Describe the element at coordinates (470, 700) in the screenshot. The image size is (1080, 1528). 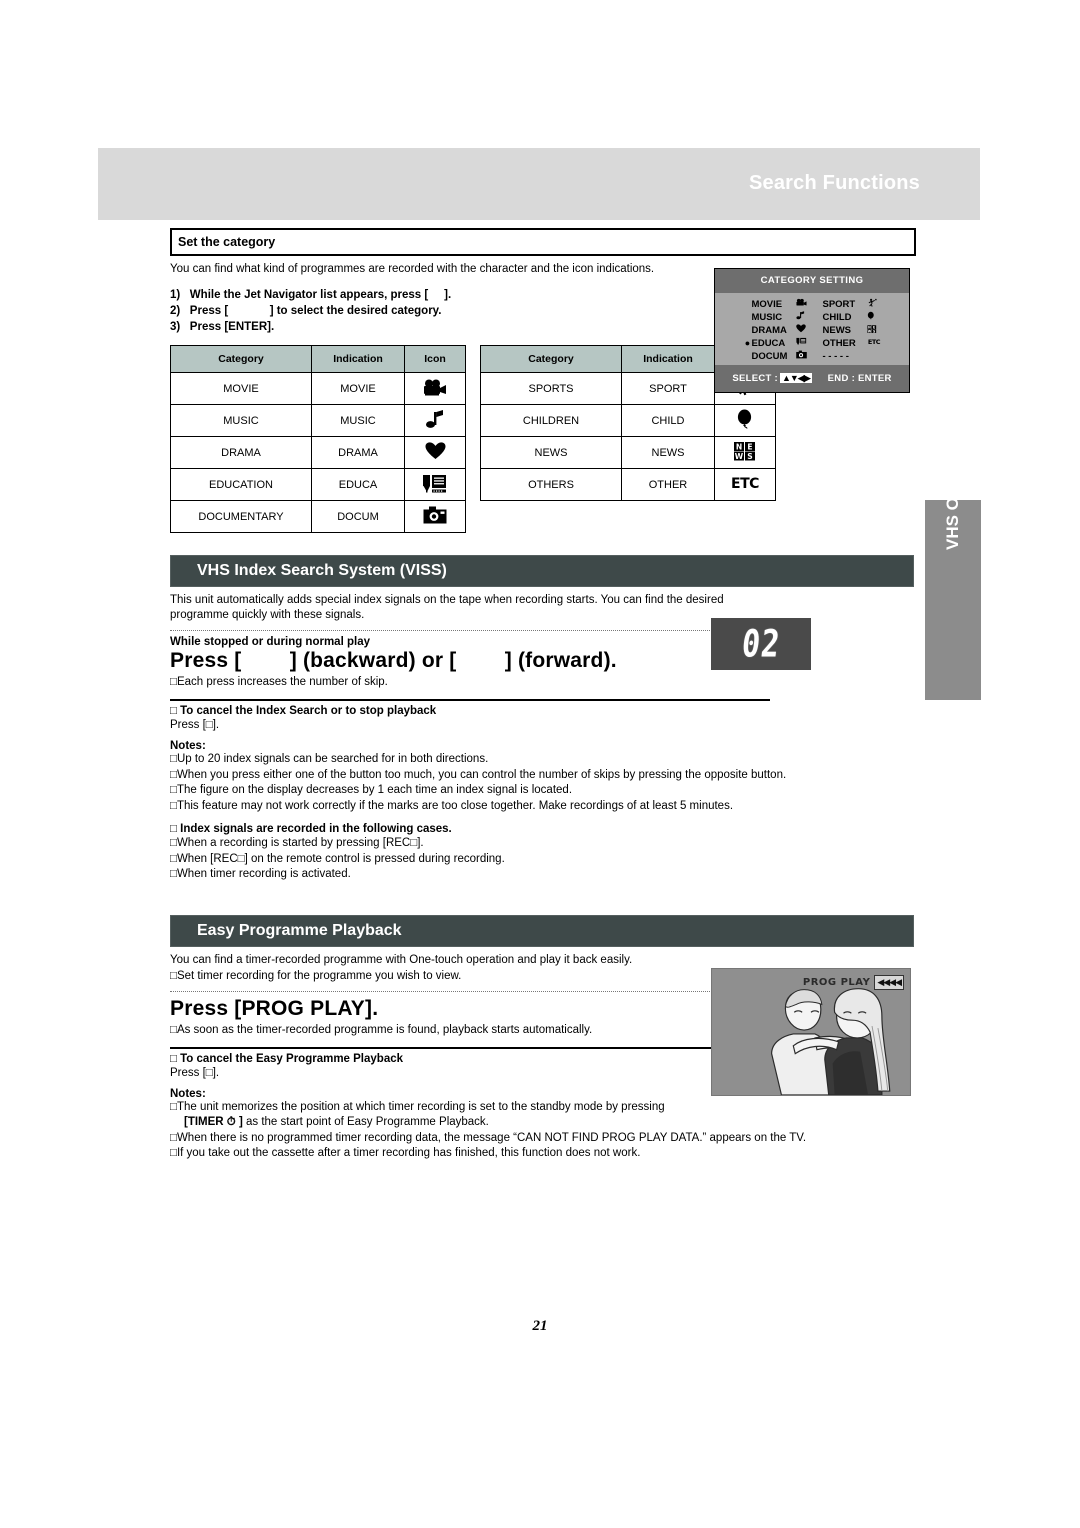
I see `divider-solid` at that location.